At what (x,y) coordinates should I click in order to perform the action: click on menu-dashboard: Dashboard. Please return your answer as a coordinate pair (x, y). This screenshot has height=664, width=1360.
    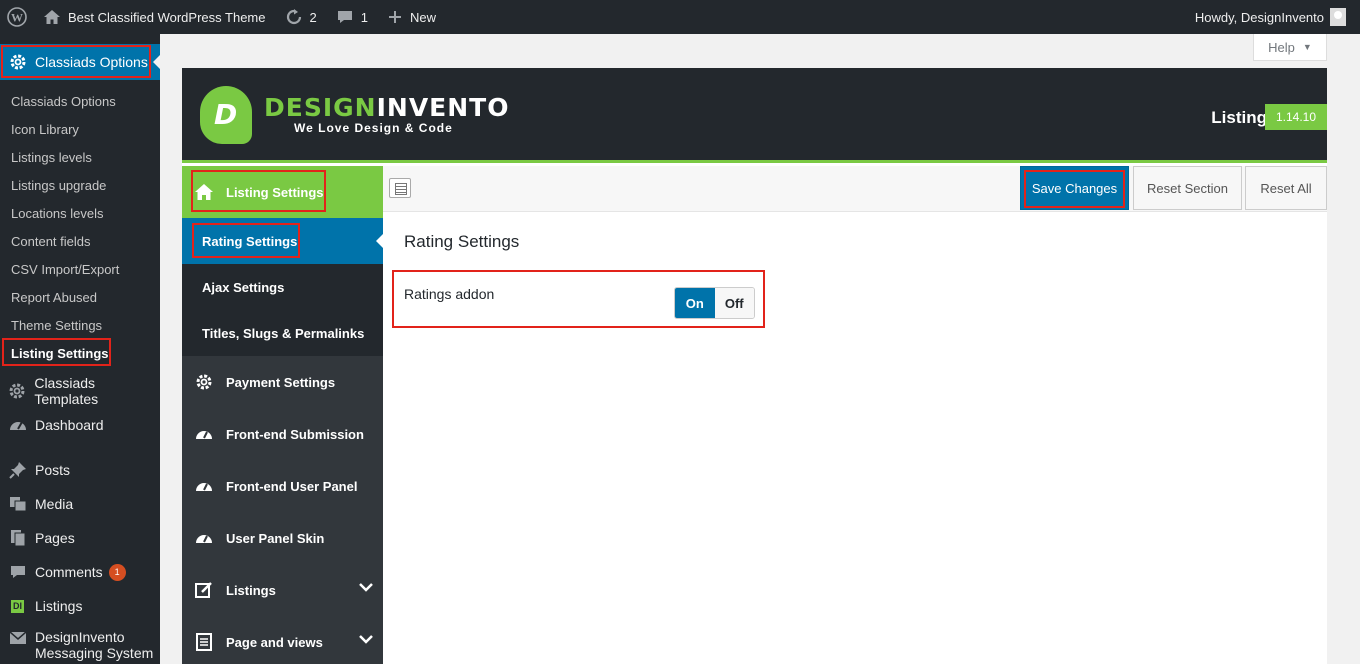
    Looking at the image, I should click on (80, 425).